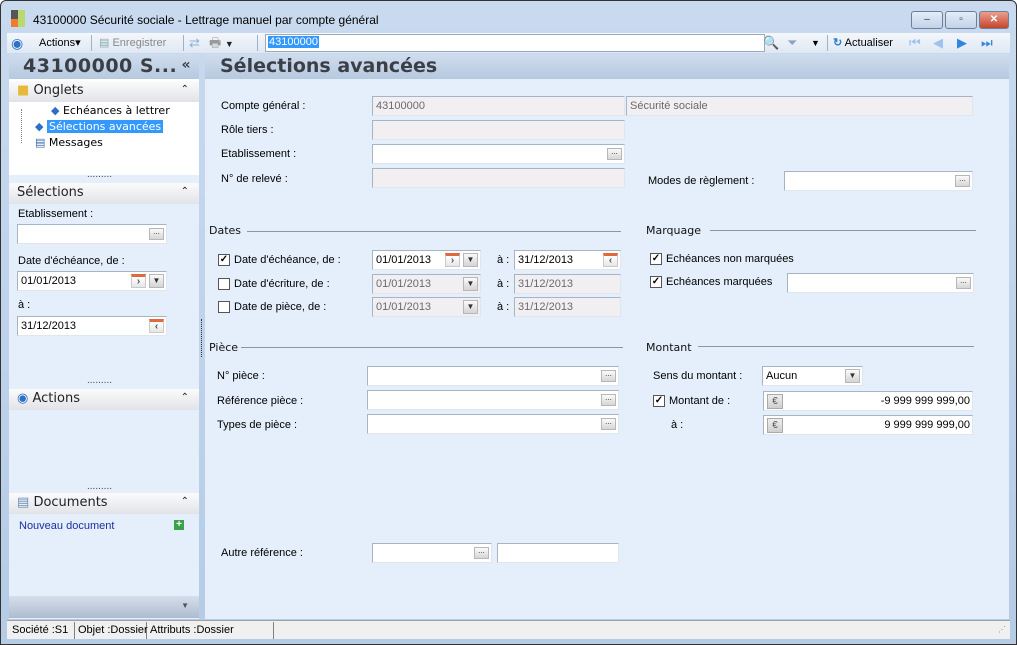 This screenshot has height=645, width=1017. Describe the element at coordinates (771, 43) in the screenshot. I see `search-icon: 🔍` at that location.